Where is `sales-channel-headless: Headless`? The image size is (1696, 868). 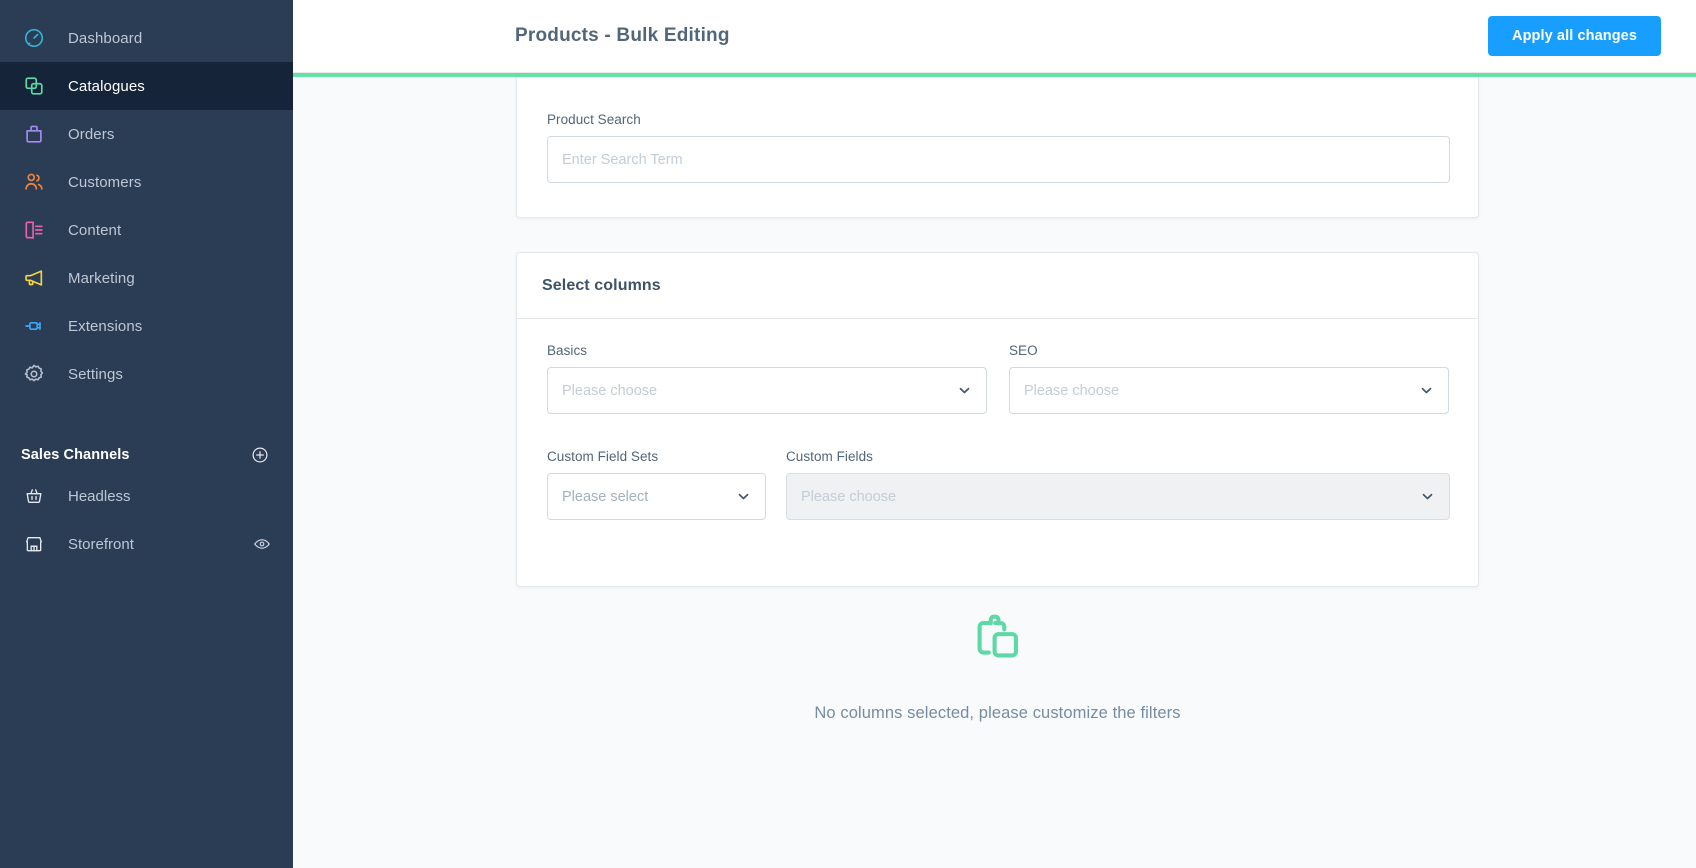
sales-channel-headless: Headless is located at coordinates (146, 496).